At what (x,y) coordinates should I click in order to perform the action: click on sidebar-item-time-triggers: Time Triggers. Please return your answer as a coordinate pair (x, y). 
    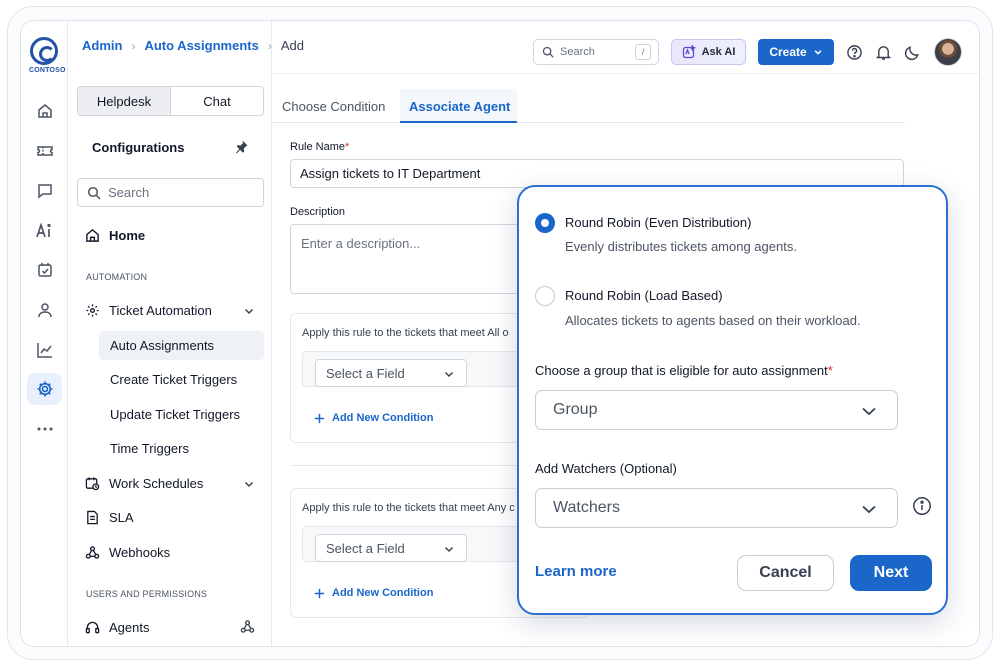
    Looking at the image, I should click on (149, 448).